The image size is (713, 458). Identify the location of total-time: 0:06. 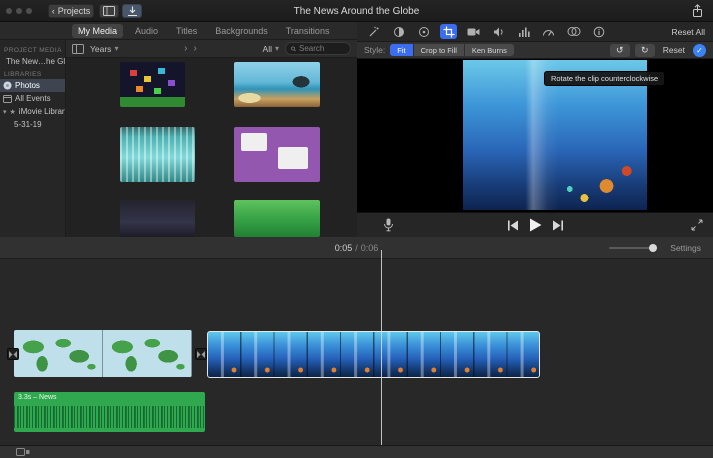
(369, 248).